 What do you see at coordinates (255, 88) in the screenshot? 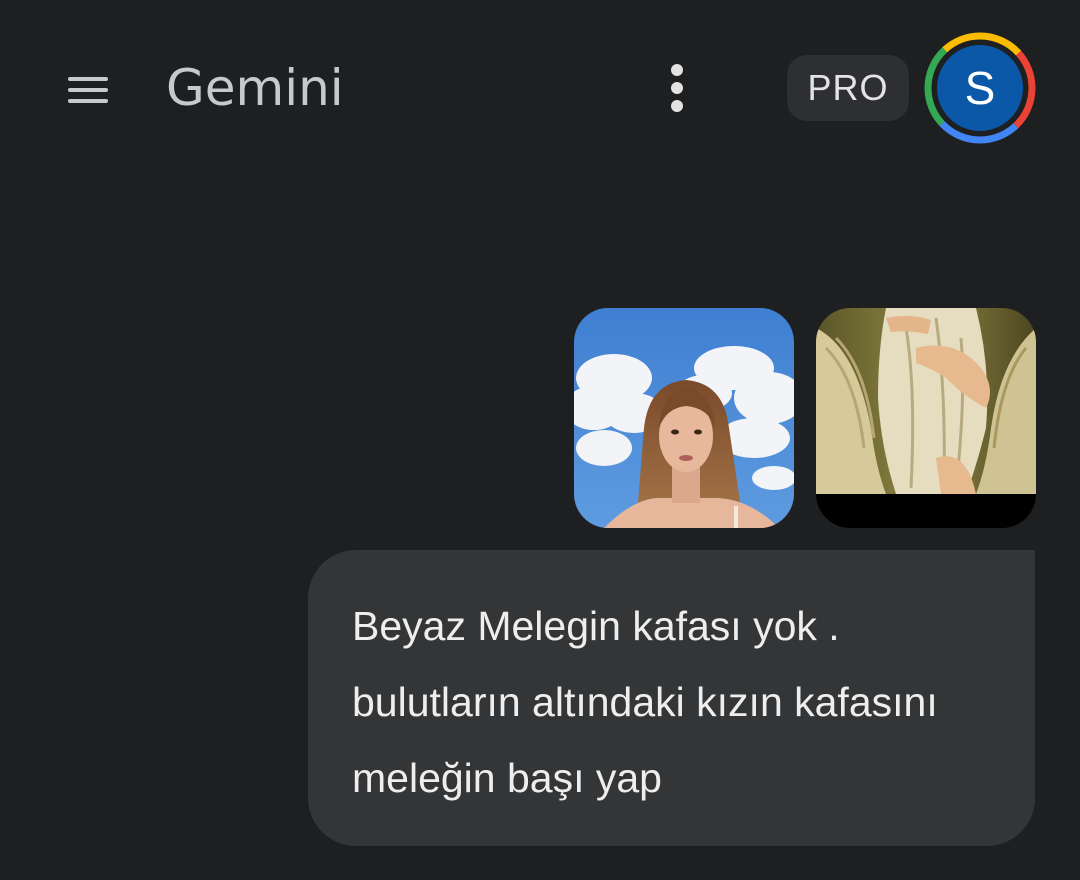
I see `app-title: Gemini` at bounding box center [255, 88].